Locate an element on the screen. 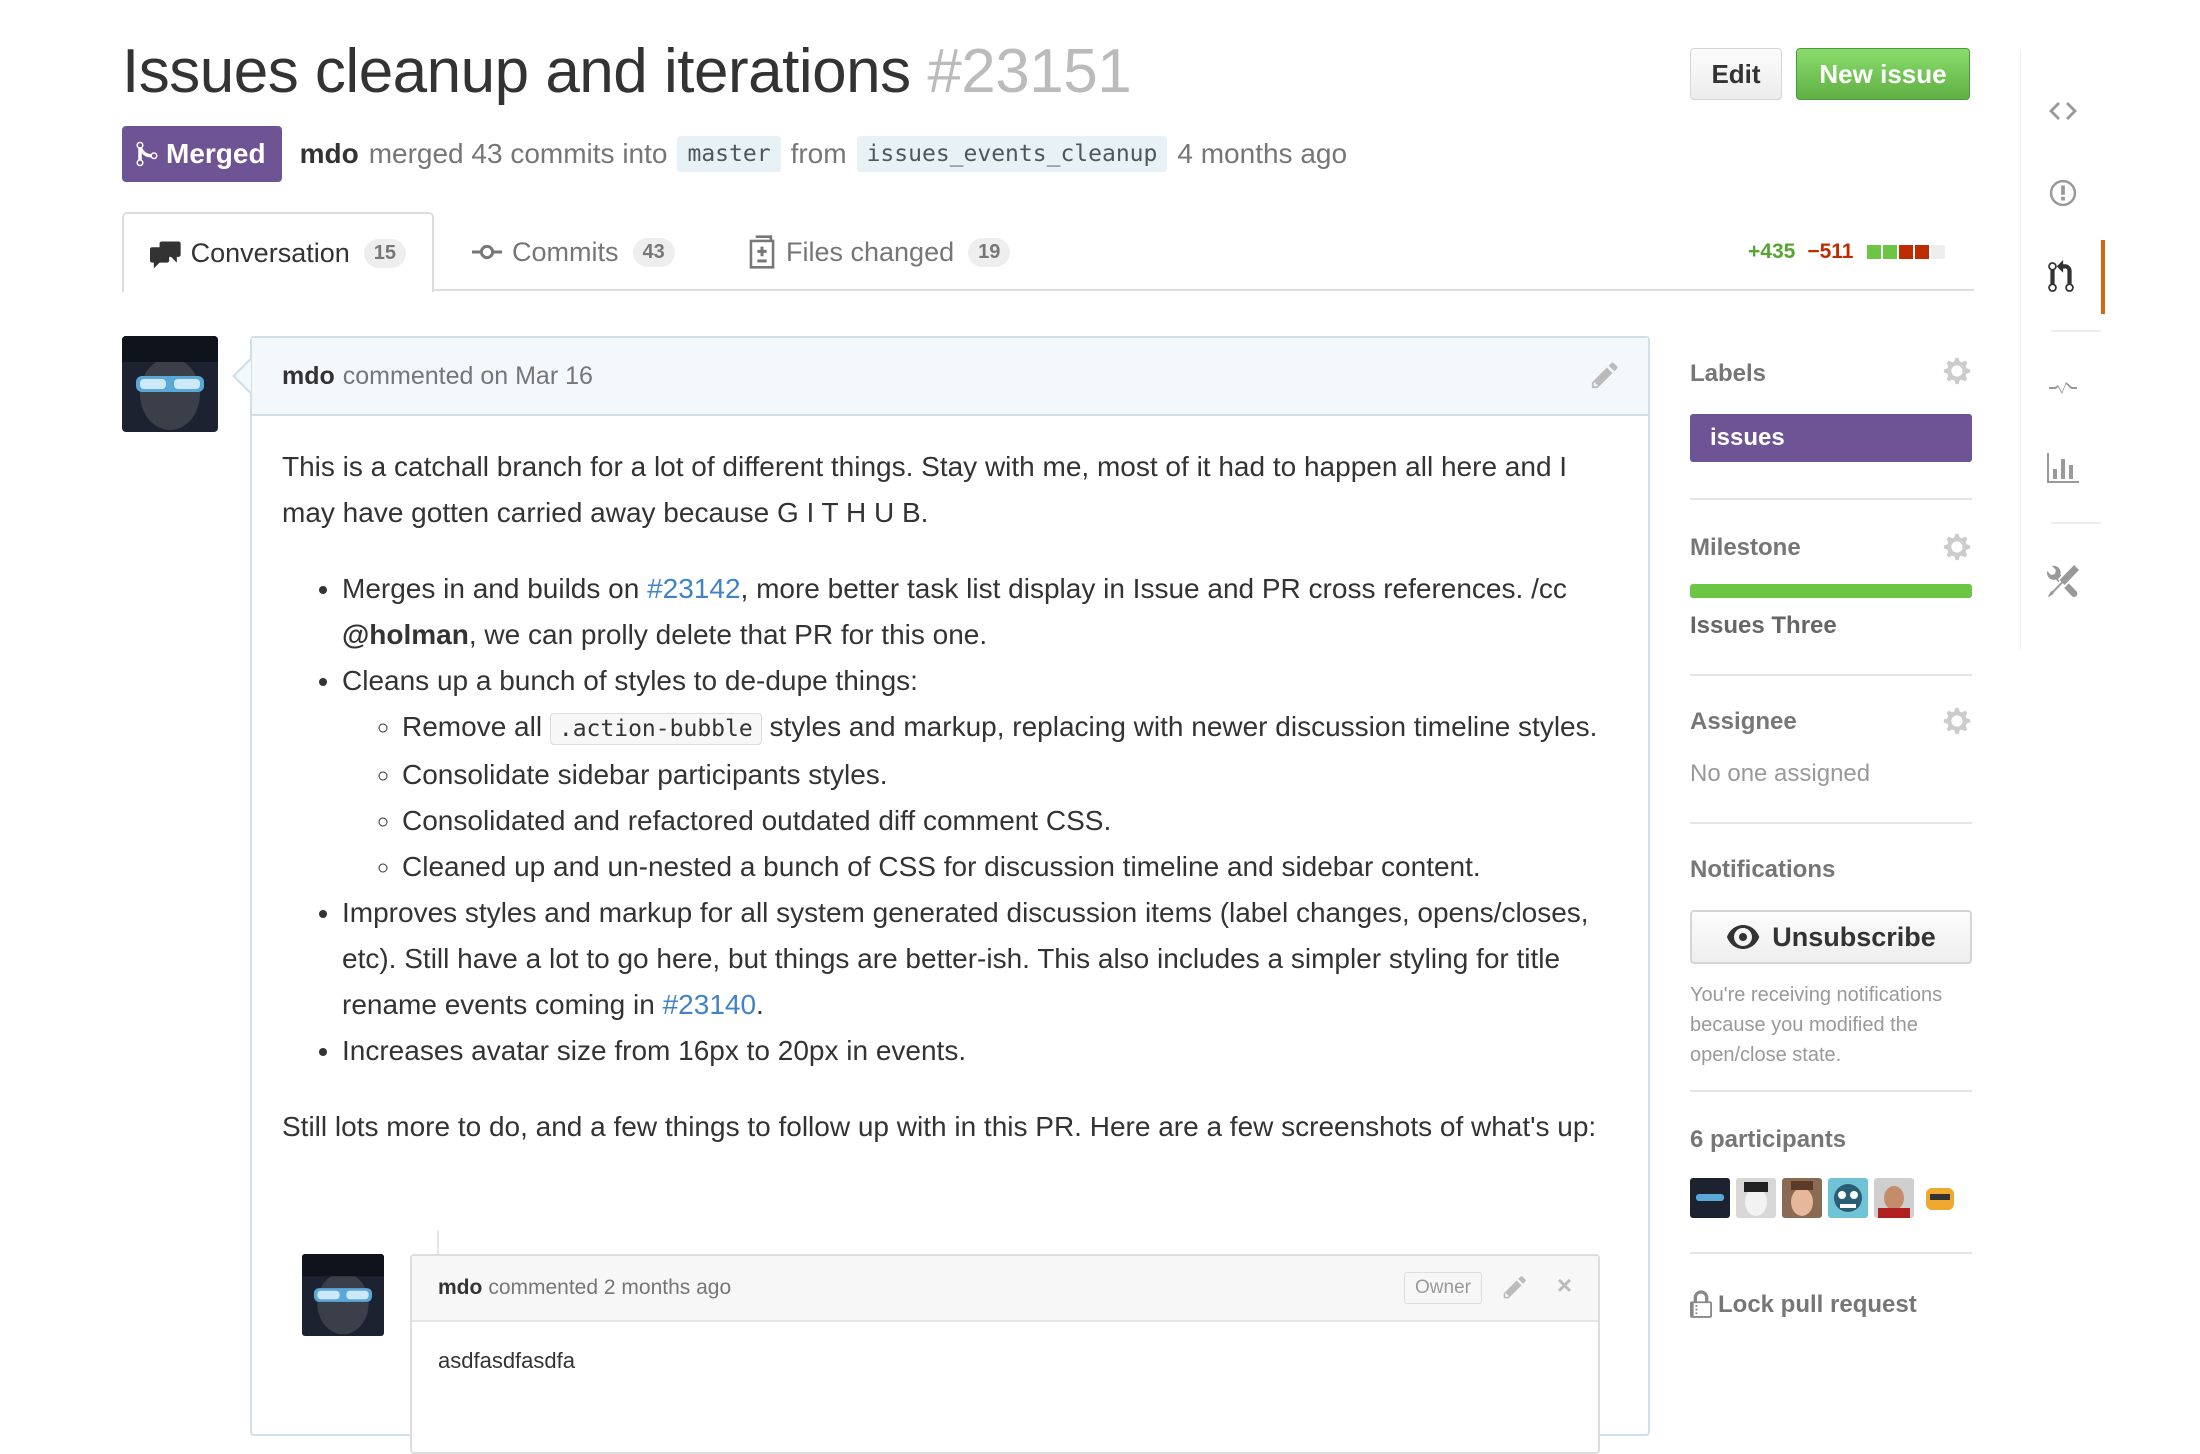 The width and height of the screenshot is (2200, 1454). tab-commits: Commits 43 is located at coordinates (573, 252).